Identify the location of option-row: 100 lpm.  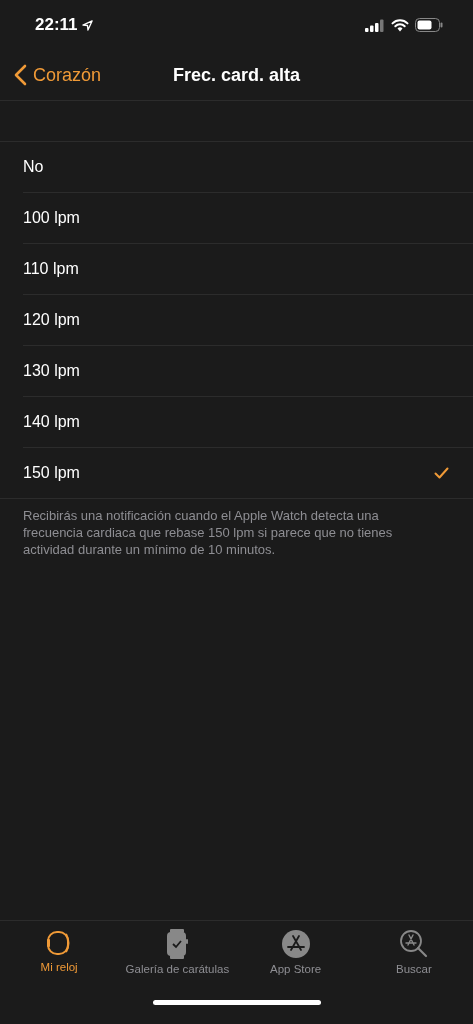
(248, 218).